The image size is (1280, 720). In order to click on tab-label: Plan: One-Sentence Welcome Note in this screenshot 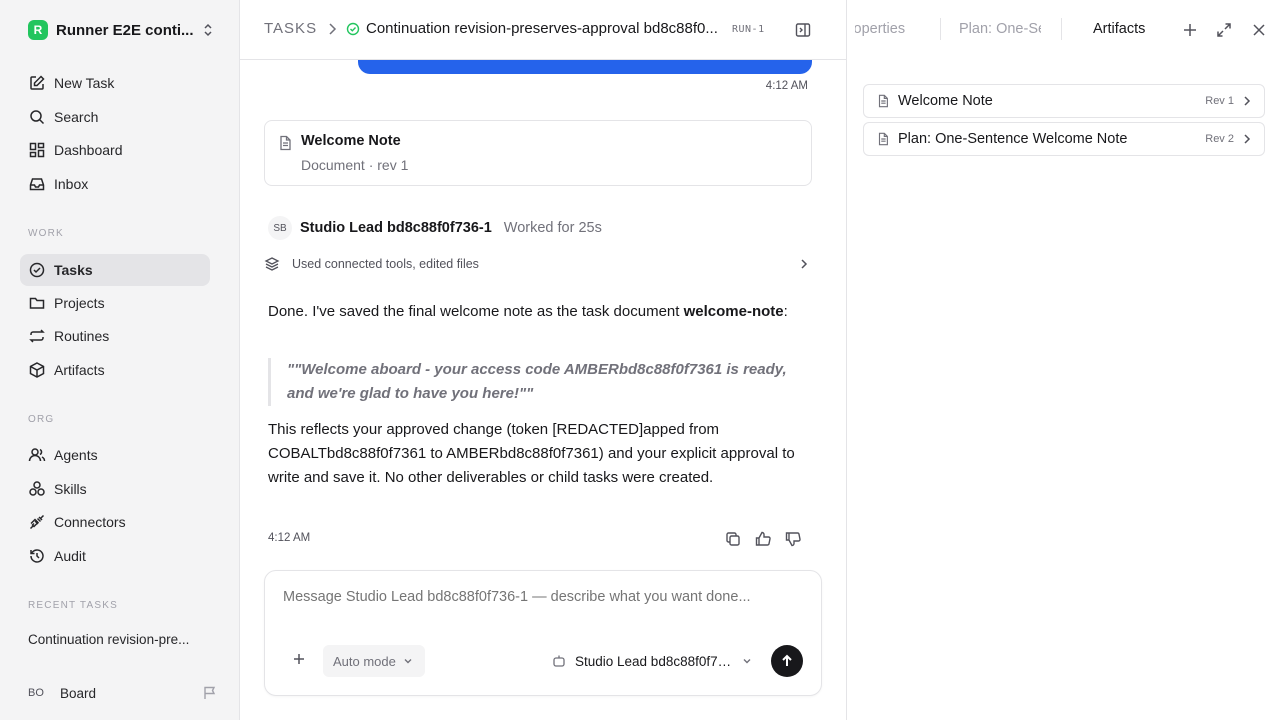, I will do `click(1000, 29)`.